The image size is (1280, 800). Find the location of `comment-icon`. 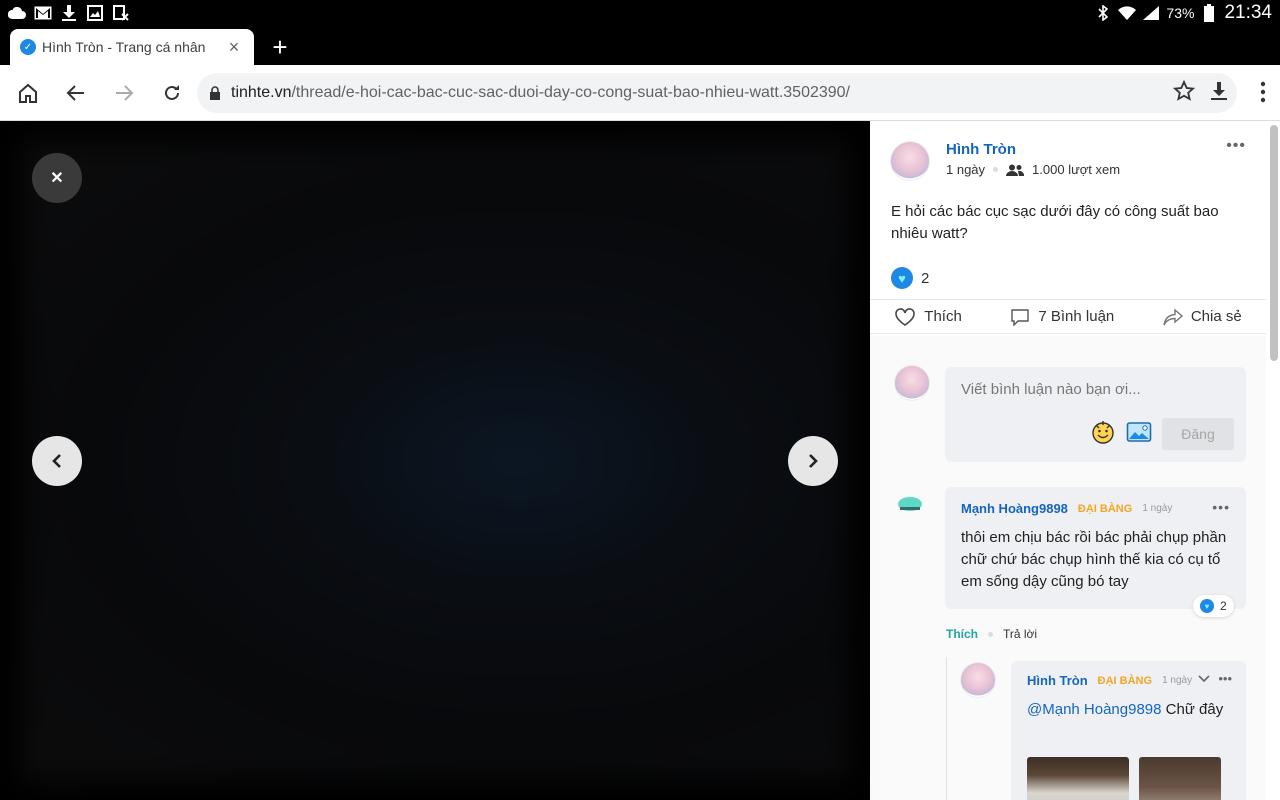

comment-icon is located at coordinates (1020, 317).